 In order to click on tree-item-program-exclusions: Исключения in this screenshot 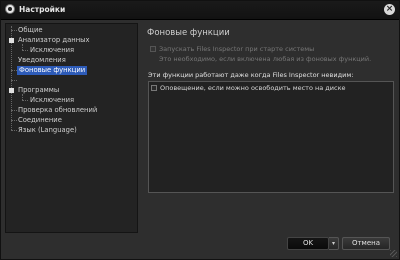, I will do `click(52, 100)`.